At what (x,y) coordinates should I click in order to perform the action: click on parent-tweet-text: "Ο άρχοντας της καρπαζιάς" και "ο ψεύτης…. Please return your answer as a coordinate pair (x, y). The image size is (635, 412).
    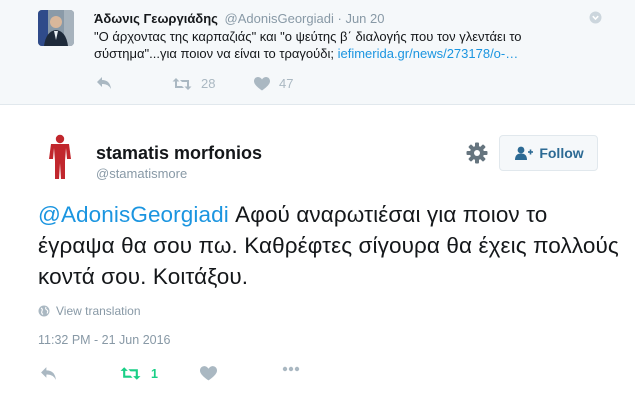
    Looking at the image, I should click on (344, 45).